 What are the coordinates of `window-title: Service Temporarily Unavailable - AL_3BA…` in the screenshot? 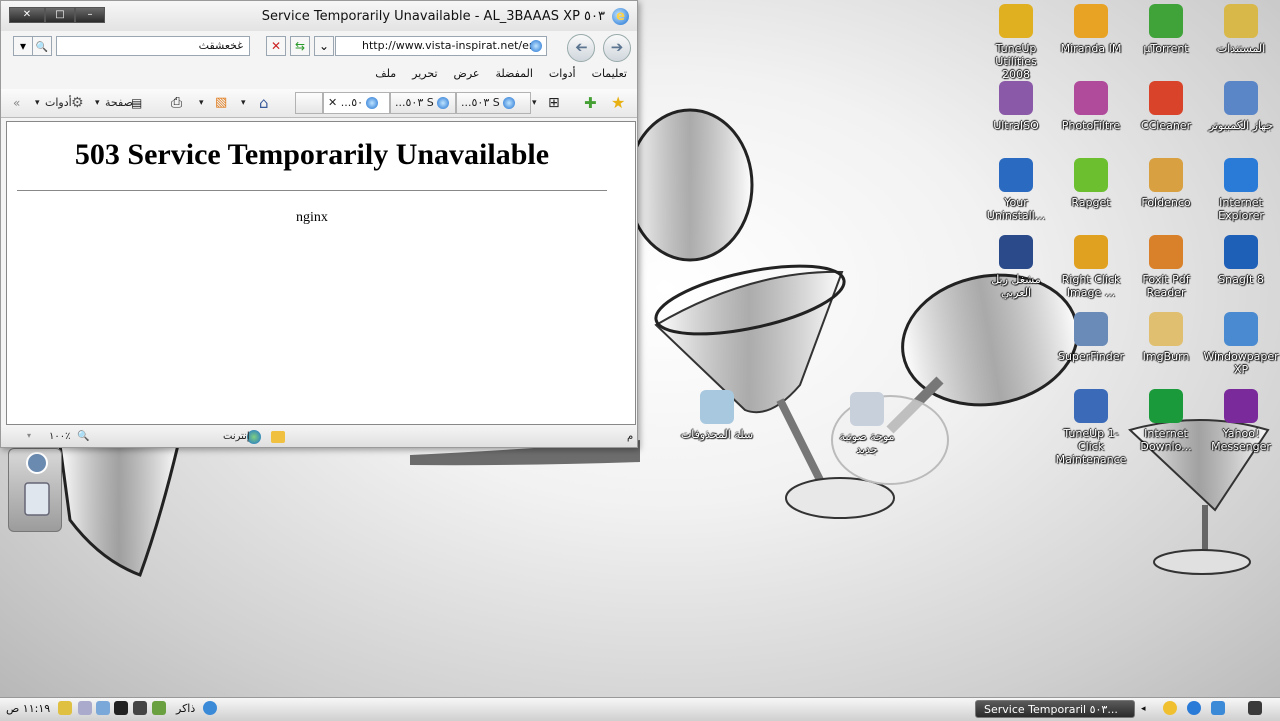 It's located at (433, 16).